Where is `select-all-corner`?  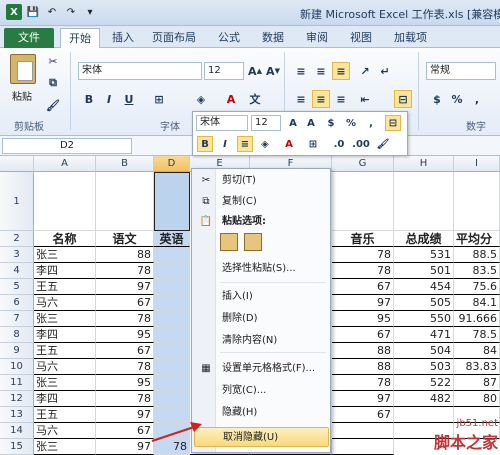
select-all-corner is located at coordinates (17, 164).